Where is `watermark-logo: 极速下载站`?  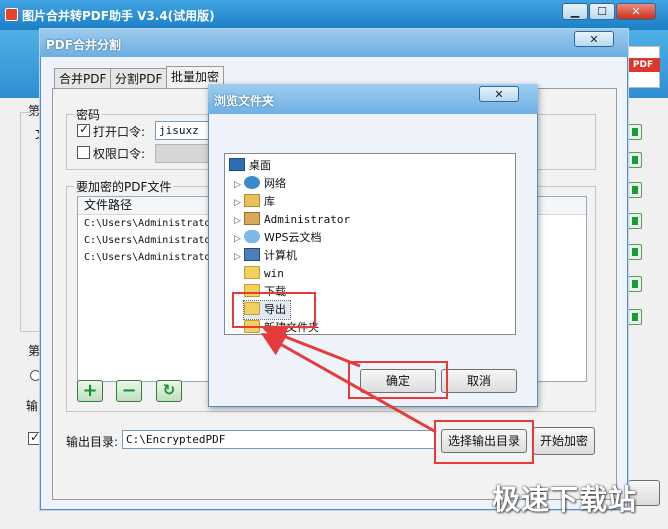
watermark-logo: 极速下载站 is located at coordinates (565, 499).